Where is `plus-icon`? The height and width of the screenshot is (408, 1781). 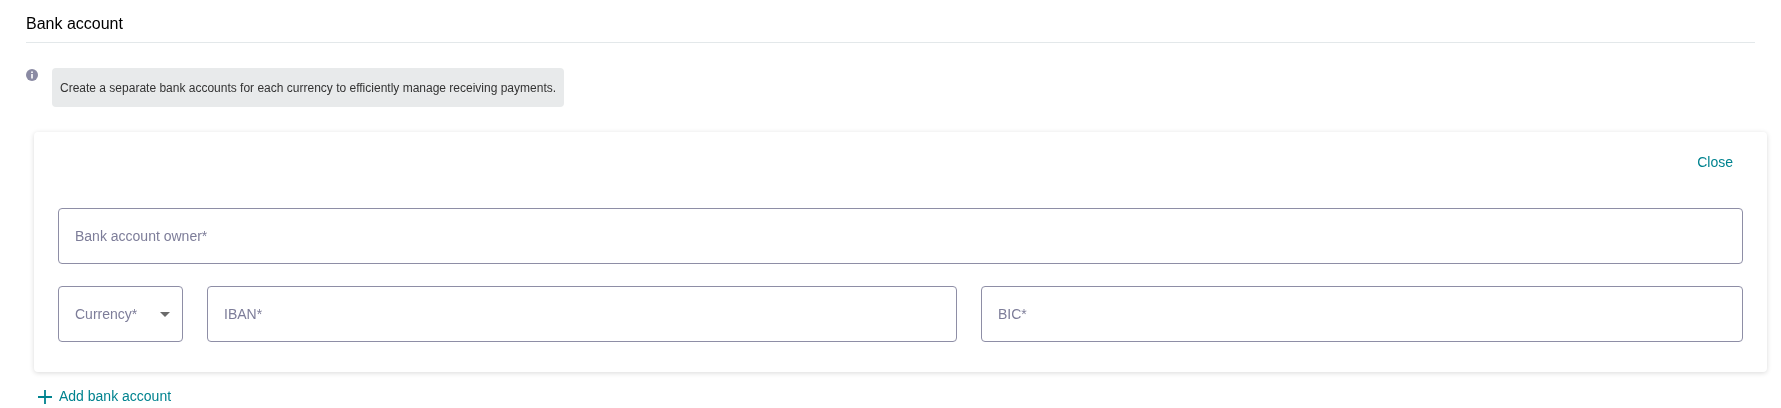
plus-icon is located at coordinates (45, 396).